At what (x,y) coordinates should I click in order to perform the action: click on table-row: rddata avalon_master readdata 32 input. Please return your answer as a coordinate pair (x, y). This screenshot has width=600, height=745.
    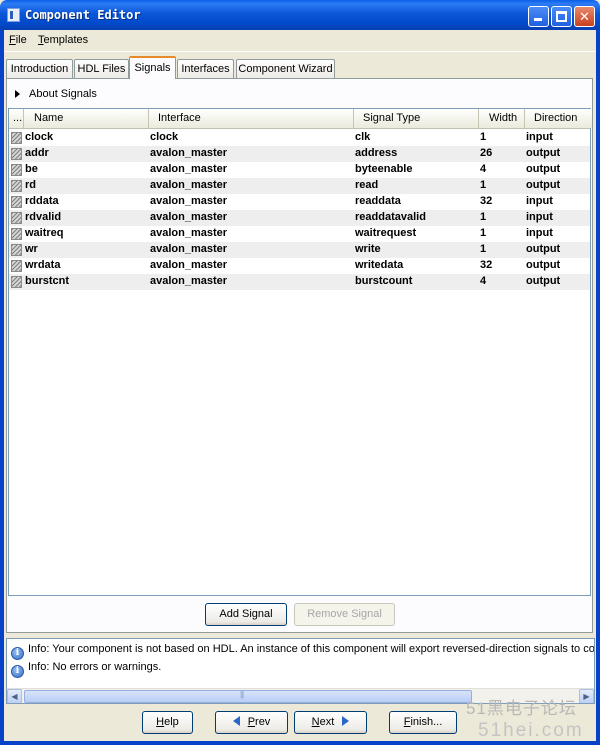
    Looking at the image, I should click on (299, 202).